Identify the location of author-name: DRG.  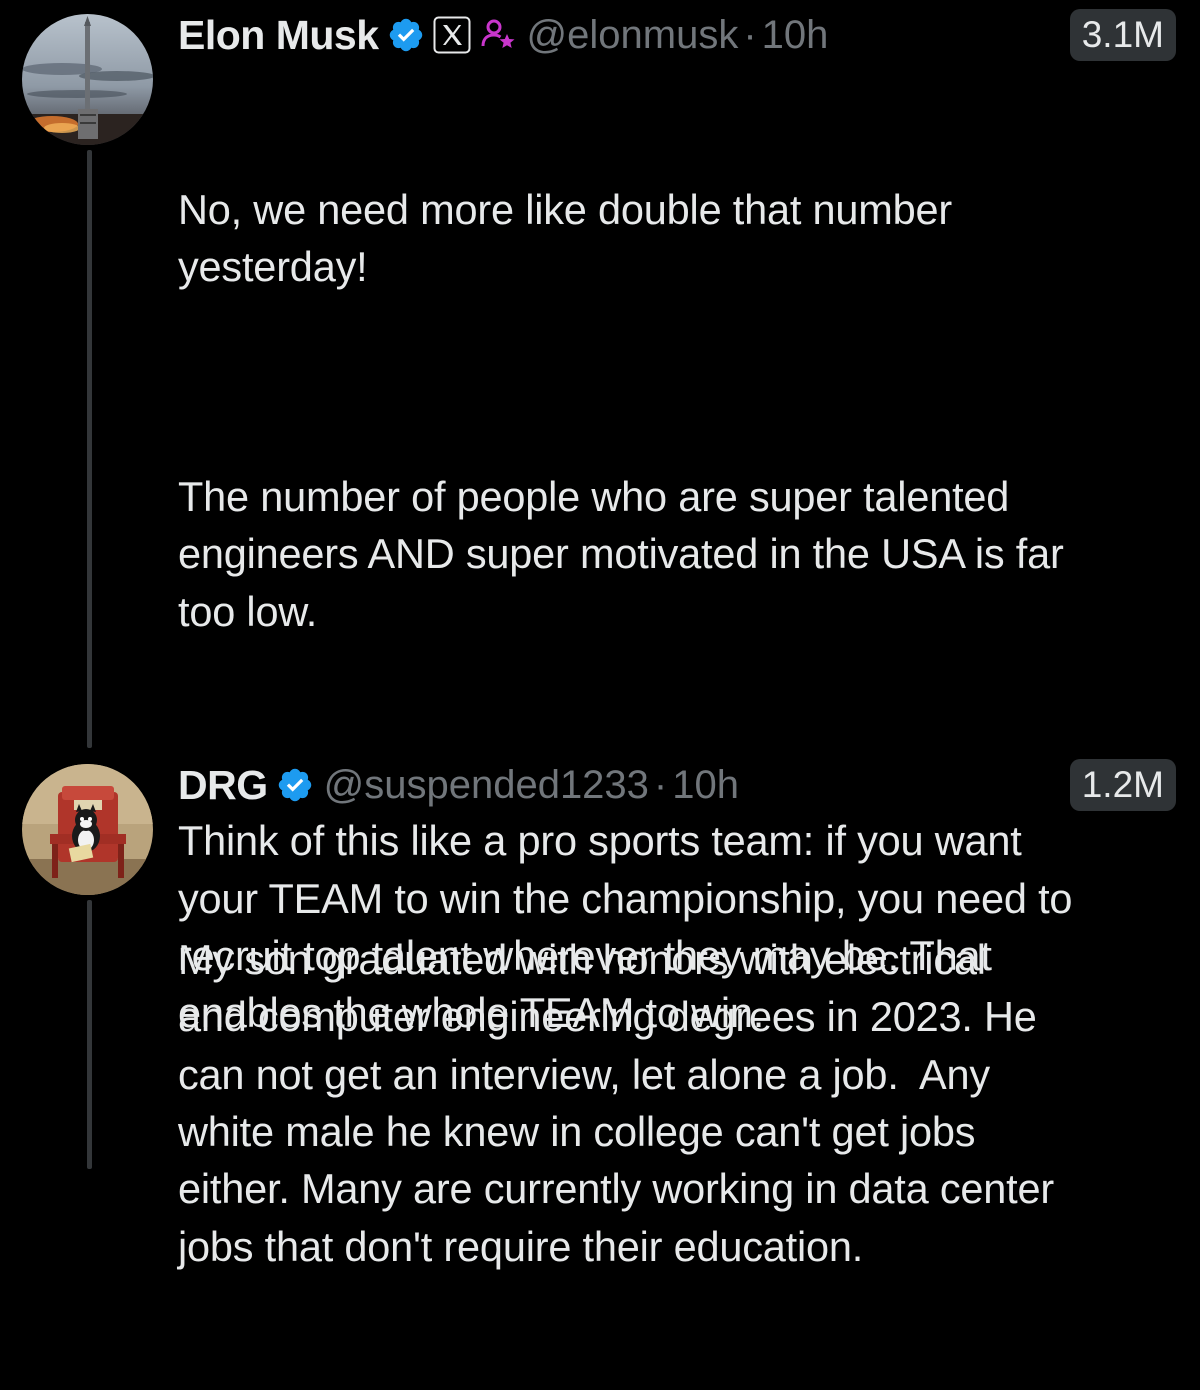
(223, 785).